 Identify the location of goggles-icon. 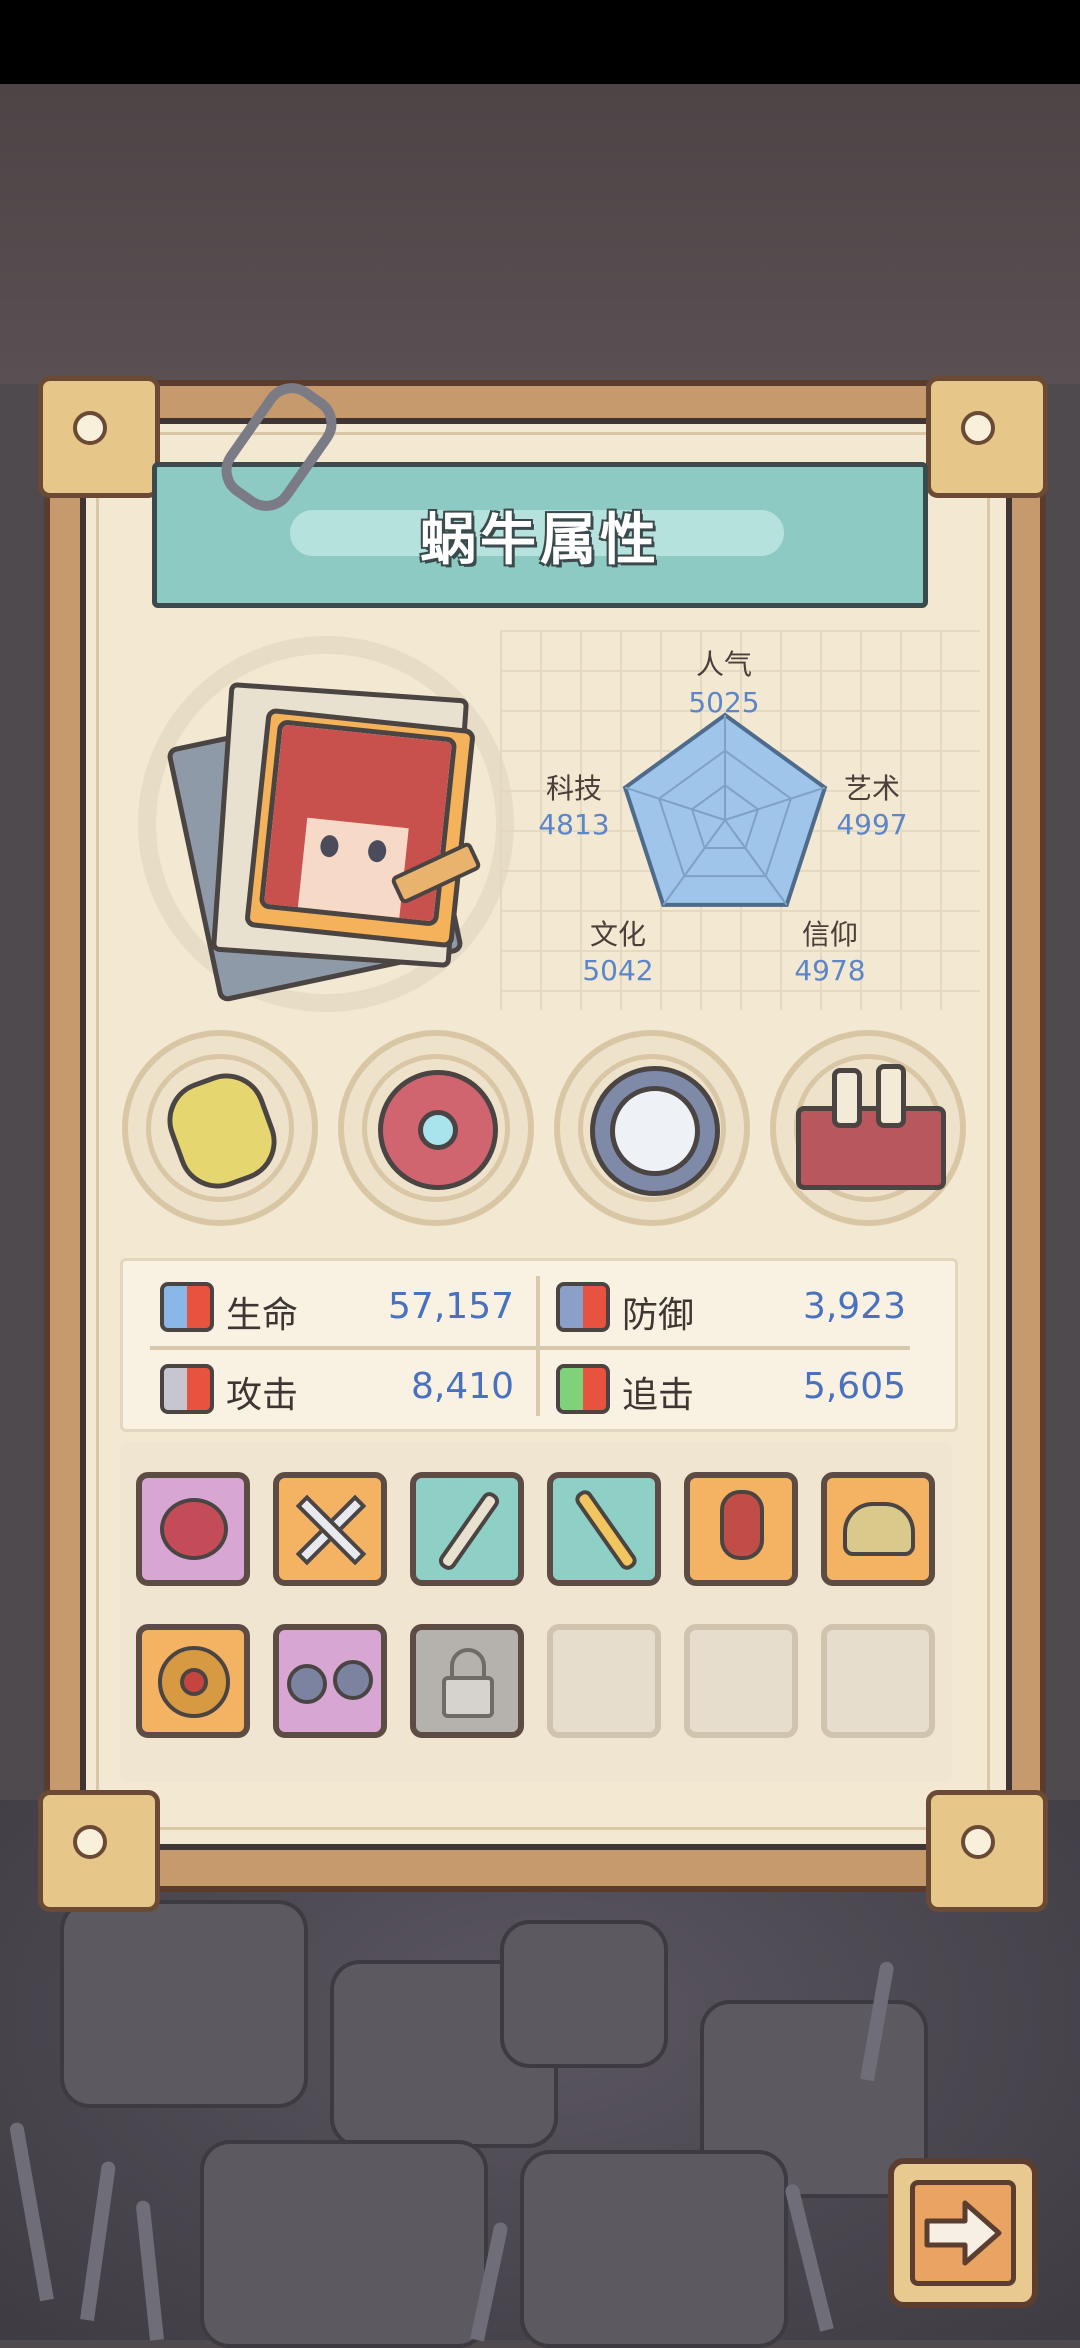
(307, 1684).